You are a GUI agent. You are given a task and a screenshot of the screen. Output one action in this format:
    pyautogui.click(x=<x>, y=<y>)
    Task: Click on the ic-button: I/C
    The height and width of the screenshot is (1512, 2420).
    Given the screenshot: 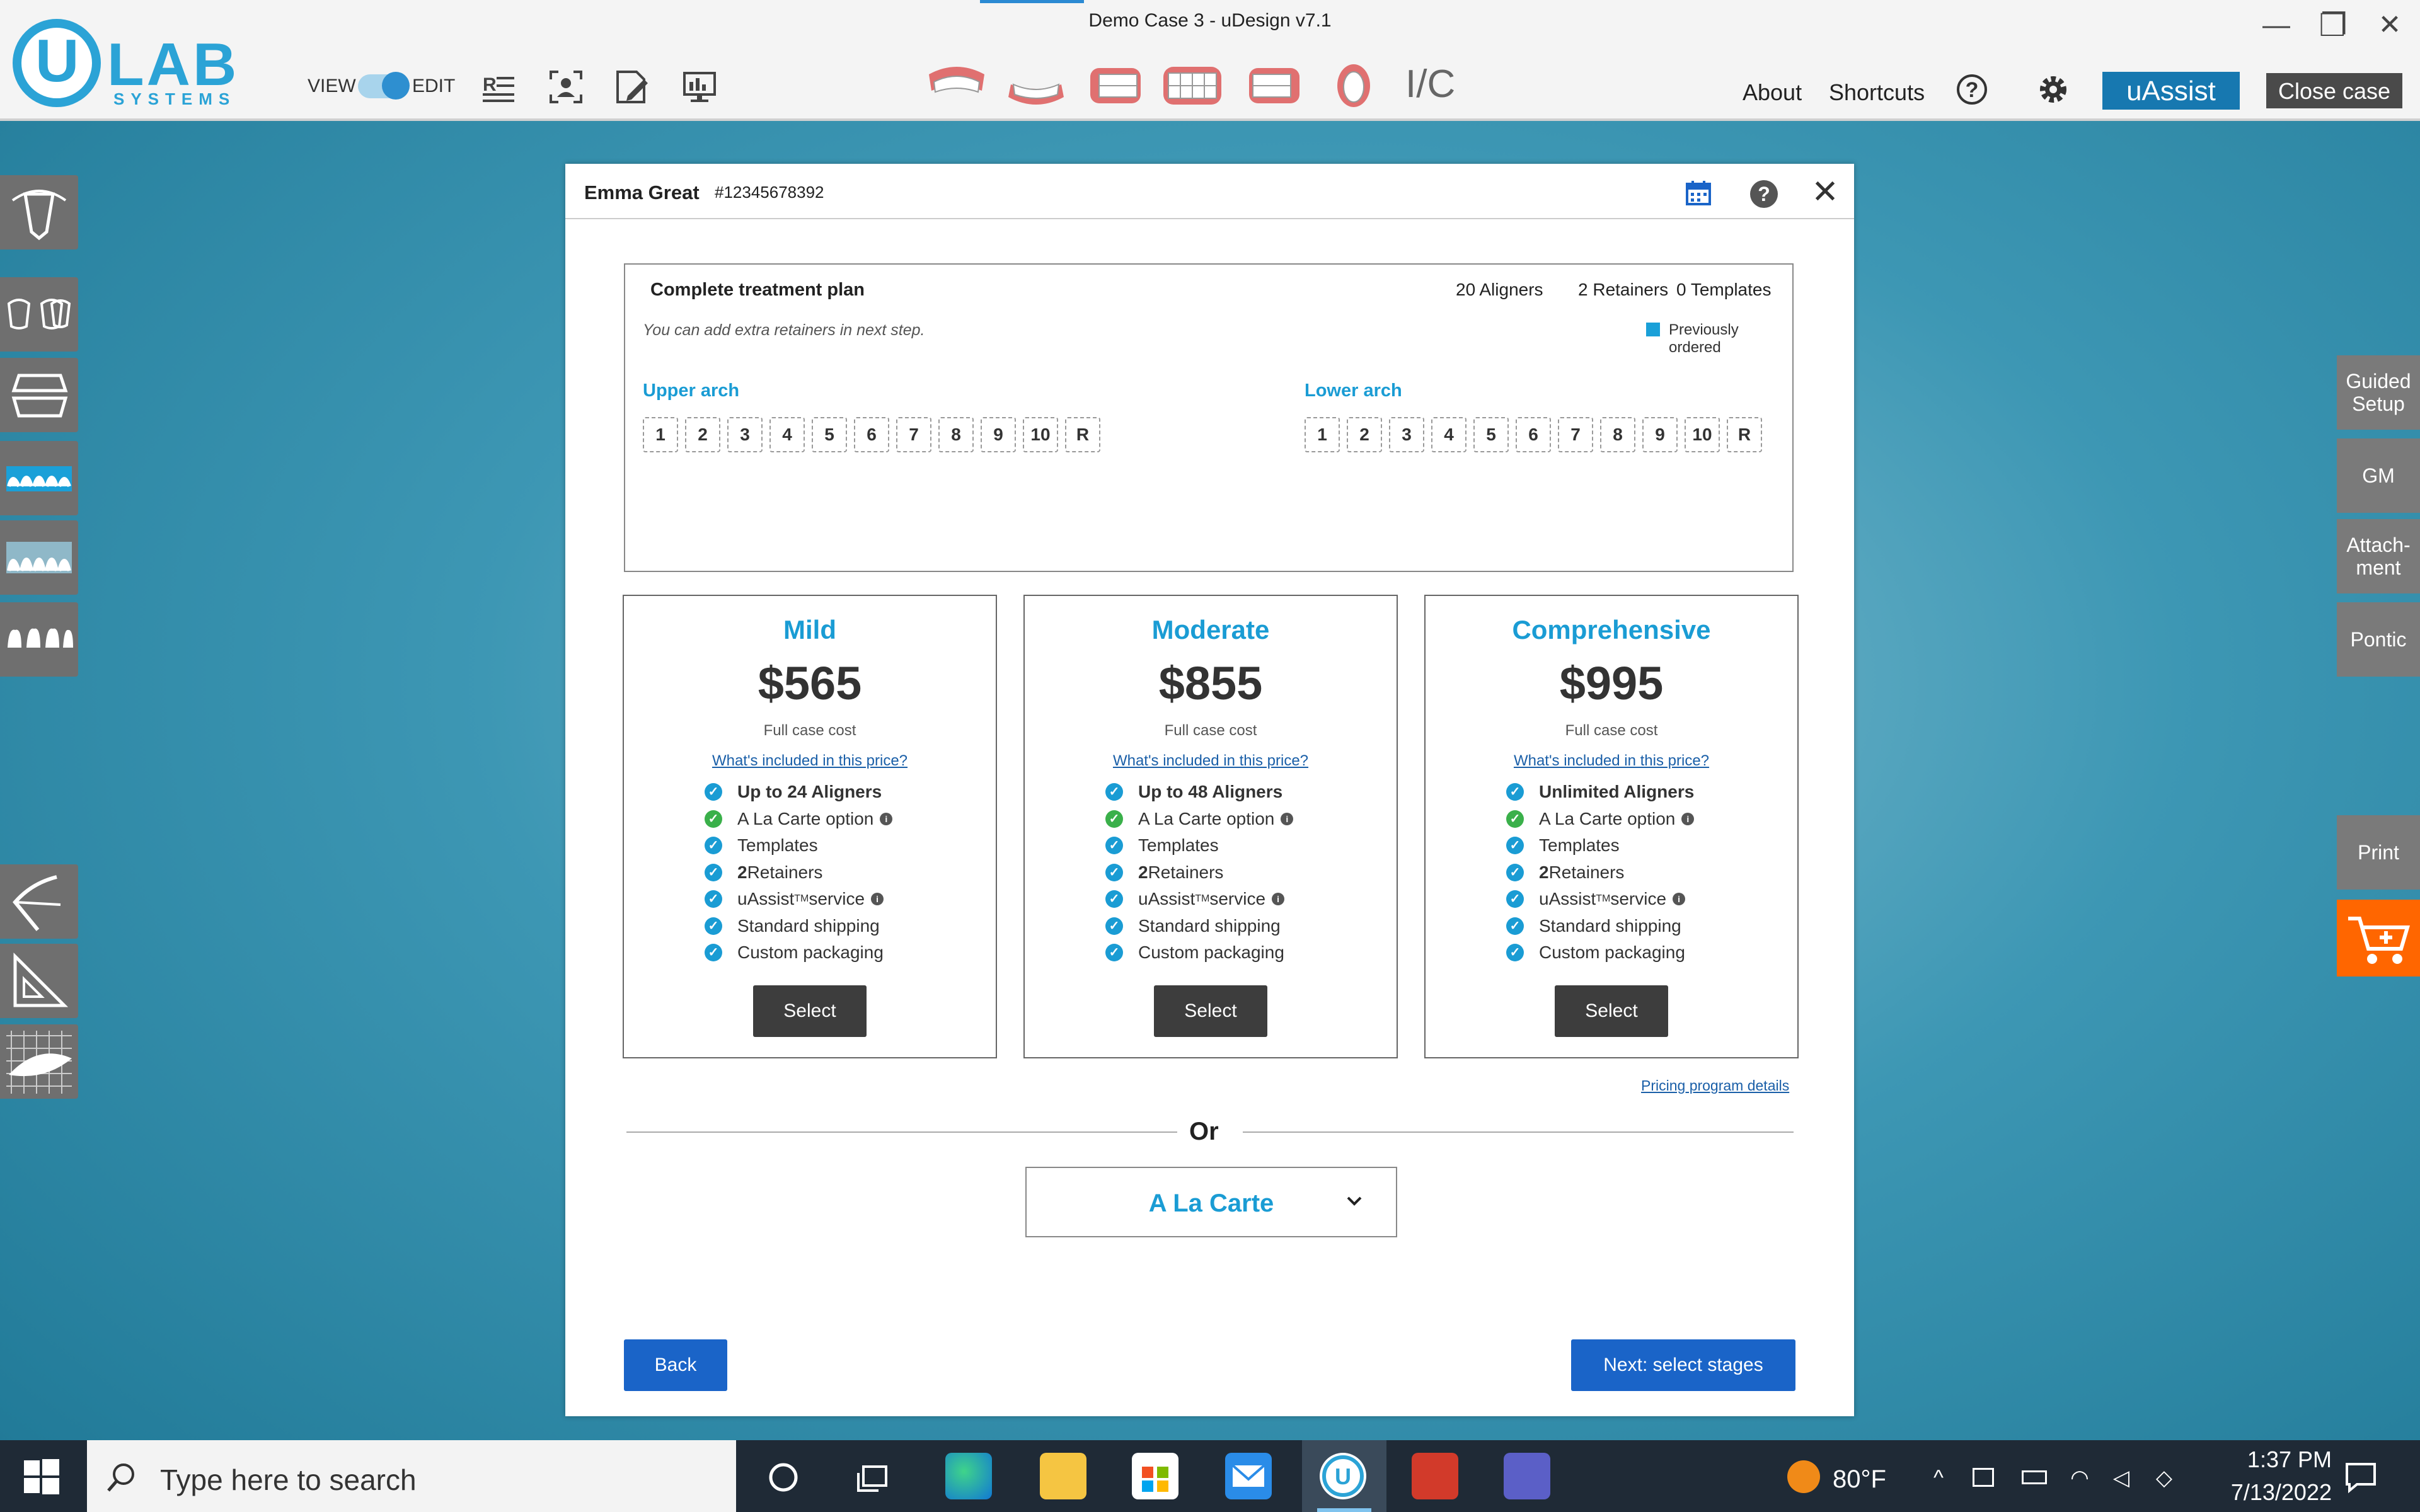 What is the action you would take?
    pyautogui.click(x=1430, y=84)
    